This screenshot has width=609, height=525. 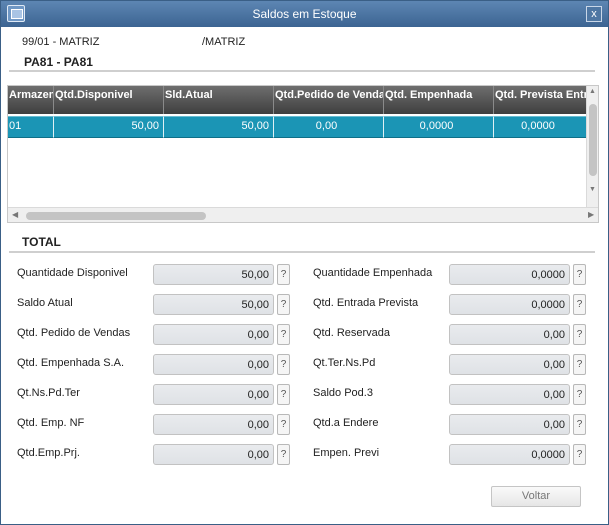 I want to click on vertical-scroll-thumb, so click(x=593, y=140).